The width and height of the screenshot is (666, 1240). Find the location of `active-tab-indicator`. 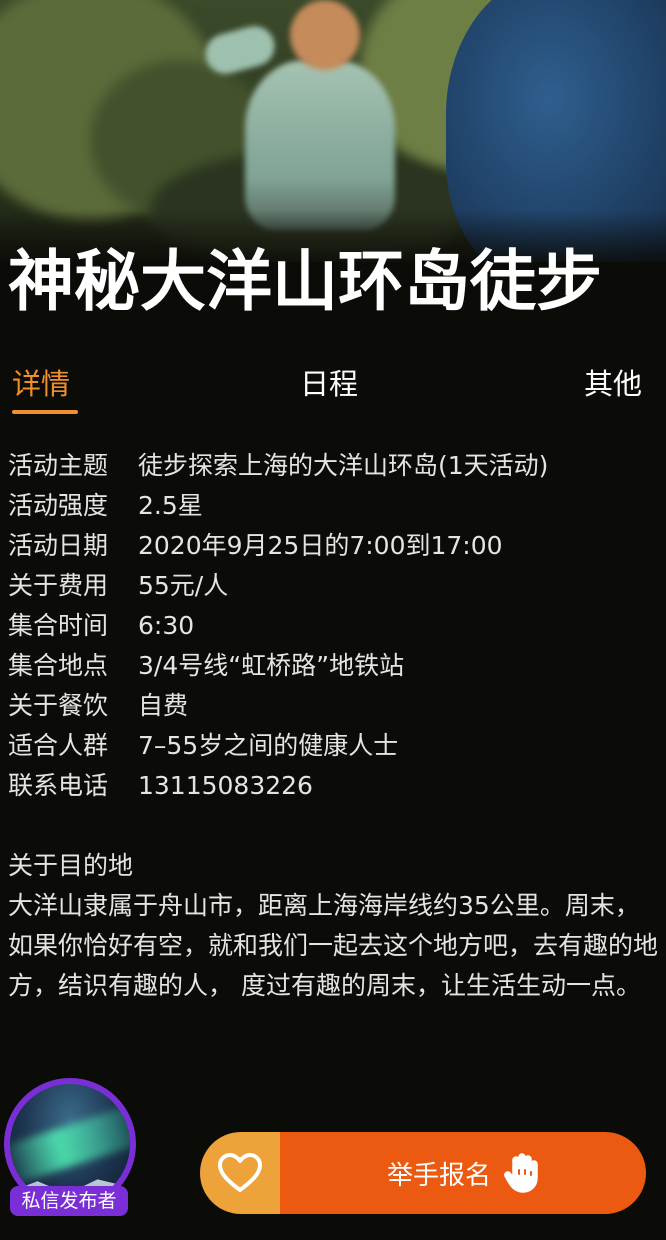

active-tab-indicator is located at coordinates (45, 412).